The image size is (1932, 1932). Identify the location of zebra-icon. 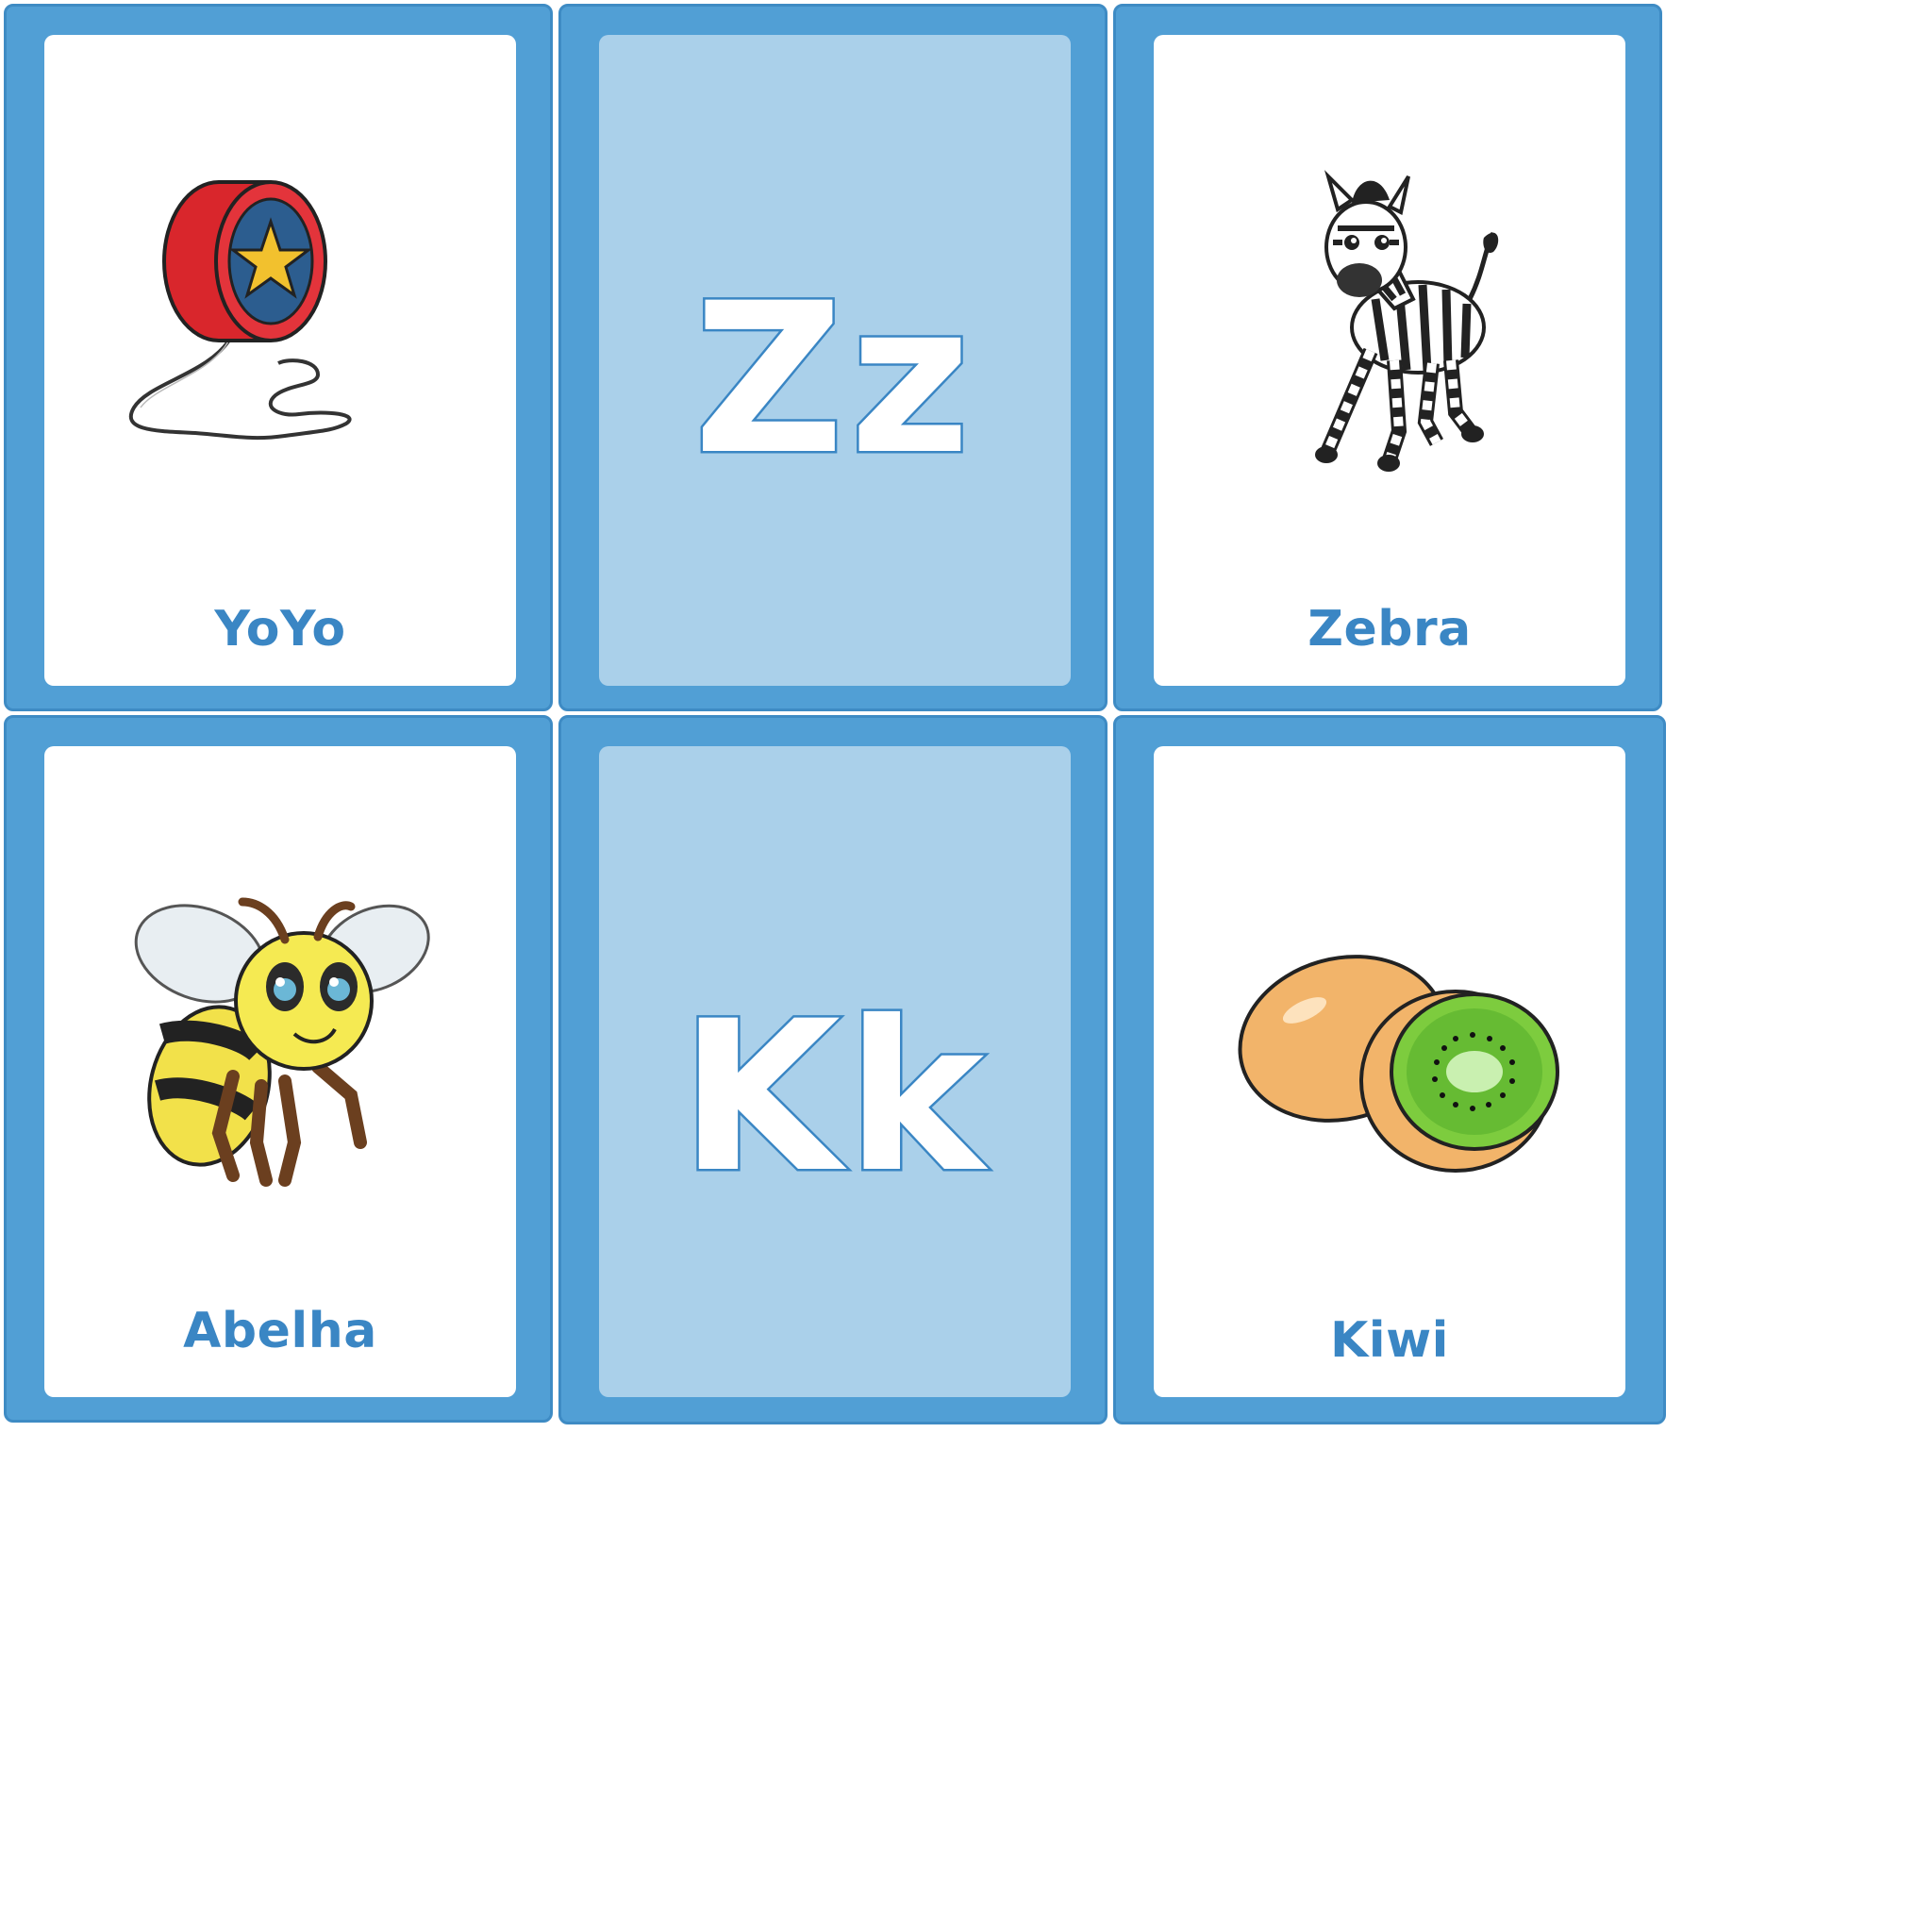
(1390, 336).